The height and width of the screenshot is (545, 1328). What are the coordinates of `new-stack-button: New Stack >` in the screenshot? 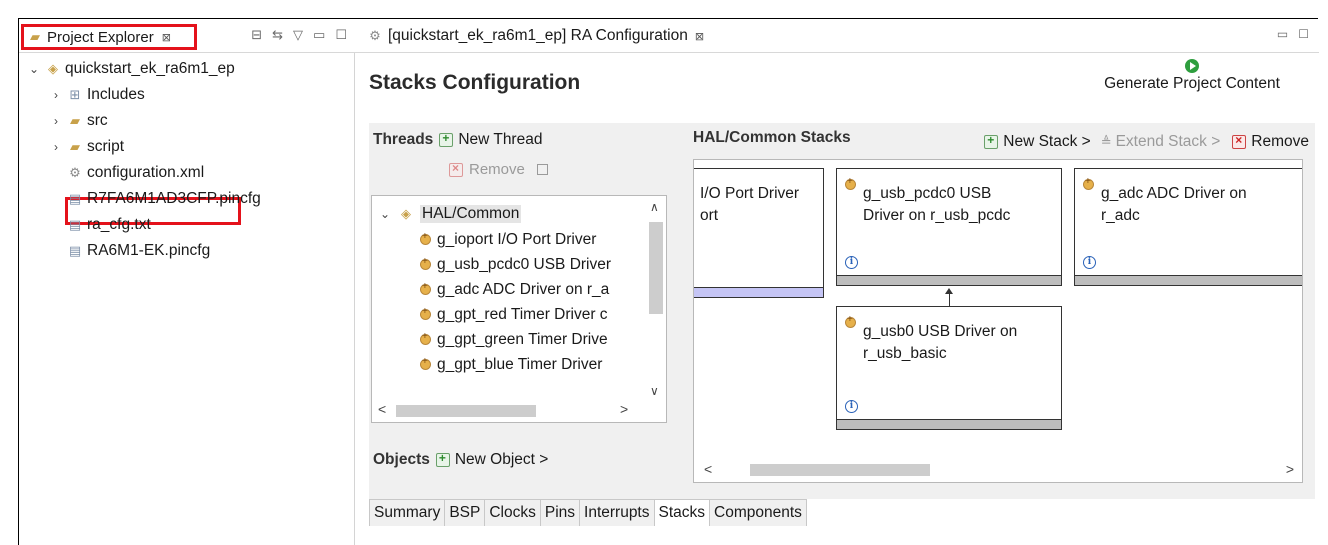 It's located at (1037, 142).